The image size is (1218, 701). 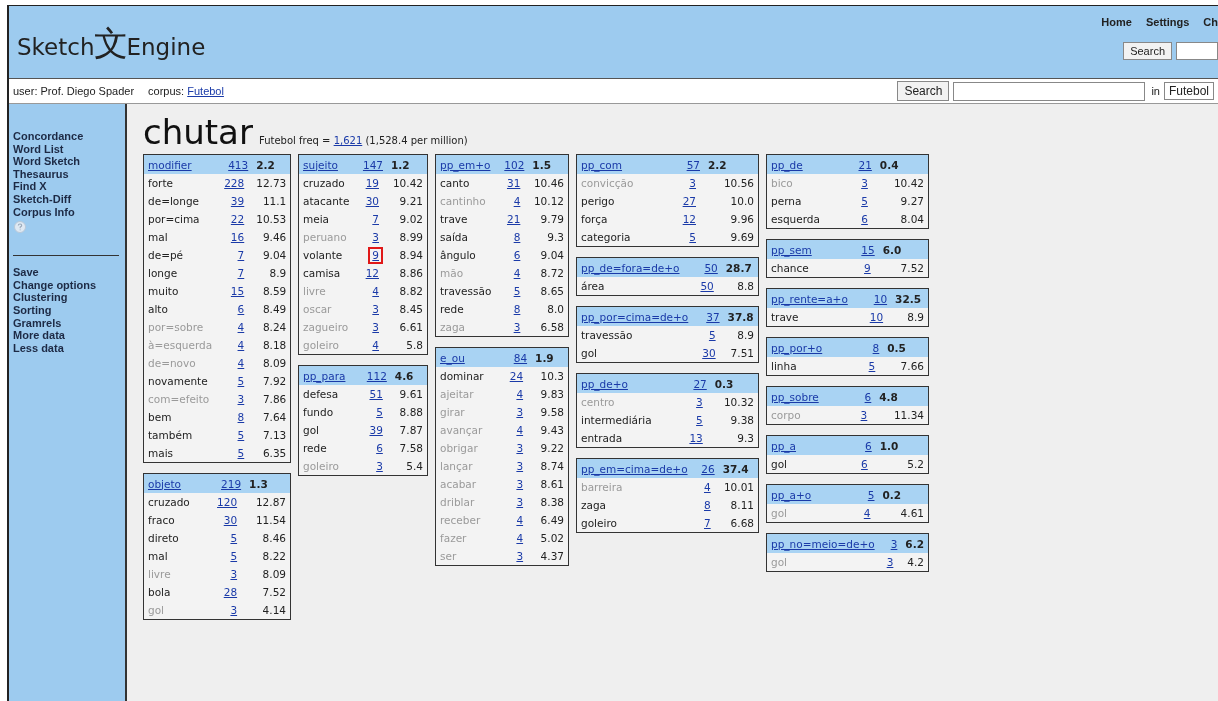 I want to click on nav-link: Home, so click(x=1116, y=22).